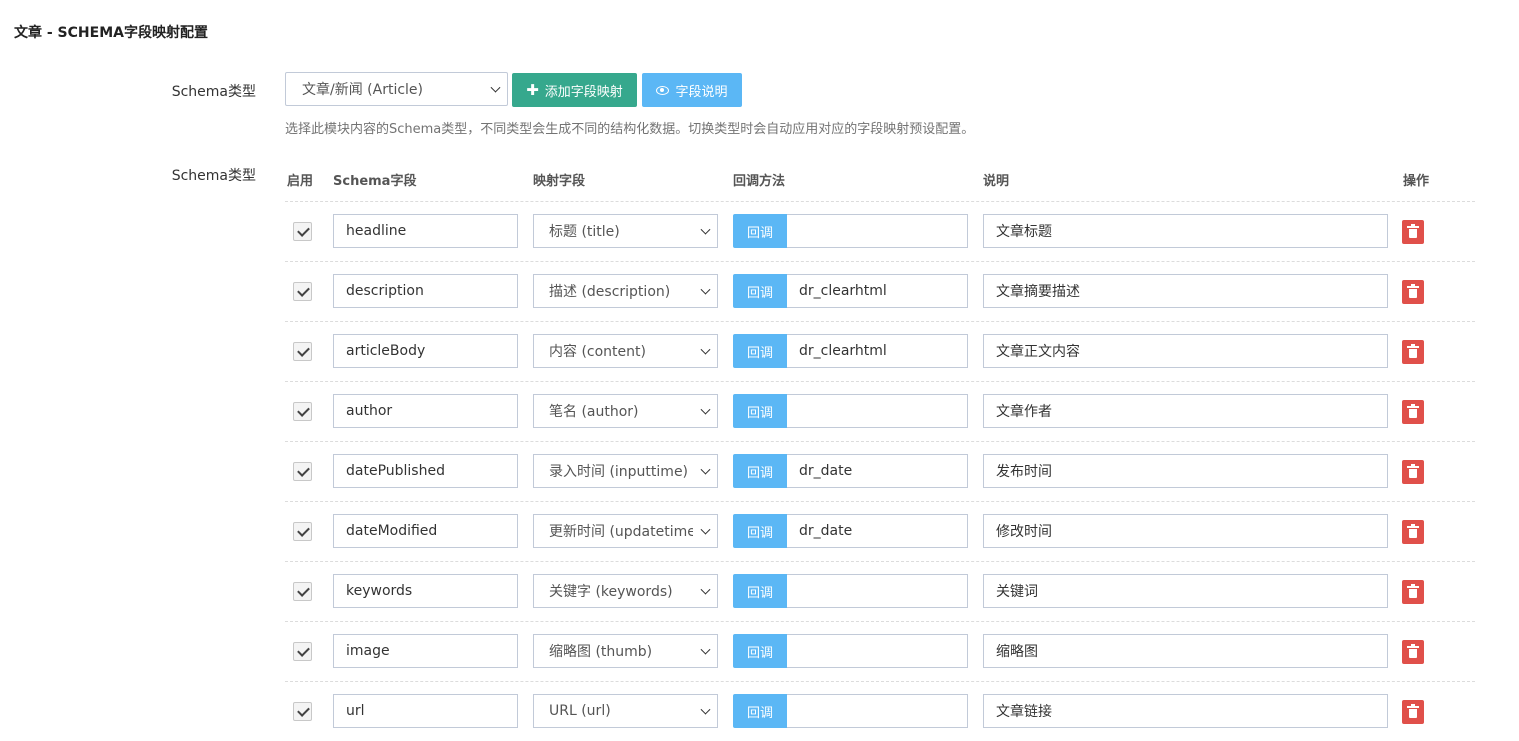 The width and height of the screenshot is (1519, 741). Describe the element at coordinates (584, 232) in the screenshot. I see `mapped-field-value: 标题 (title)` at that location.